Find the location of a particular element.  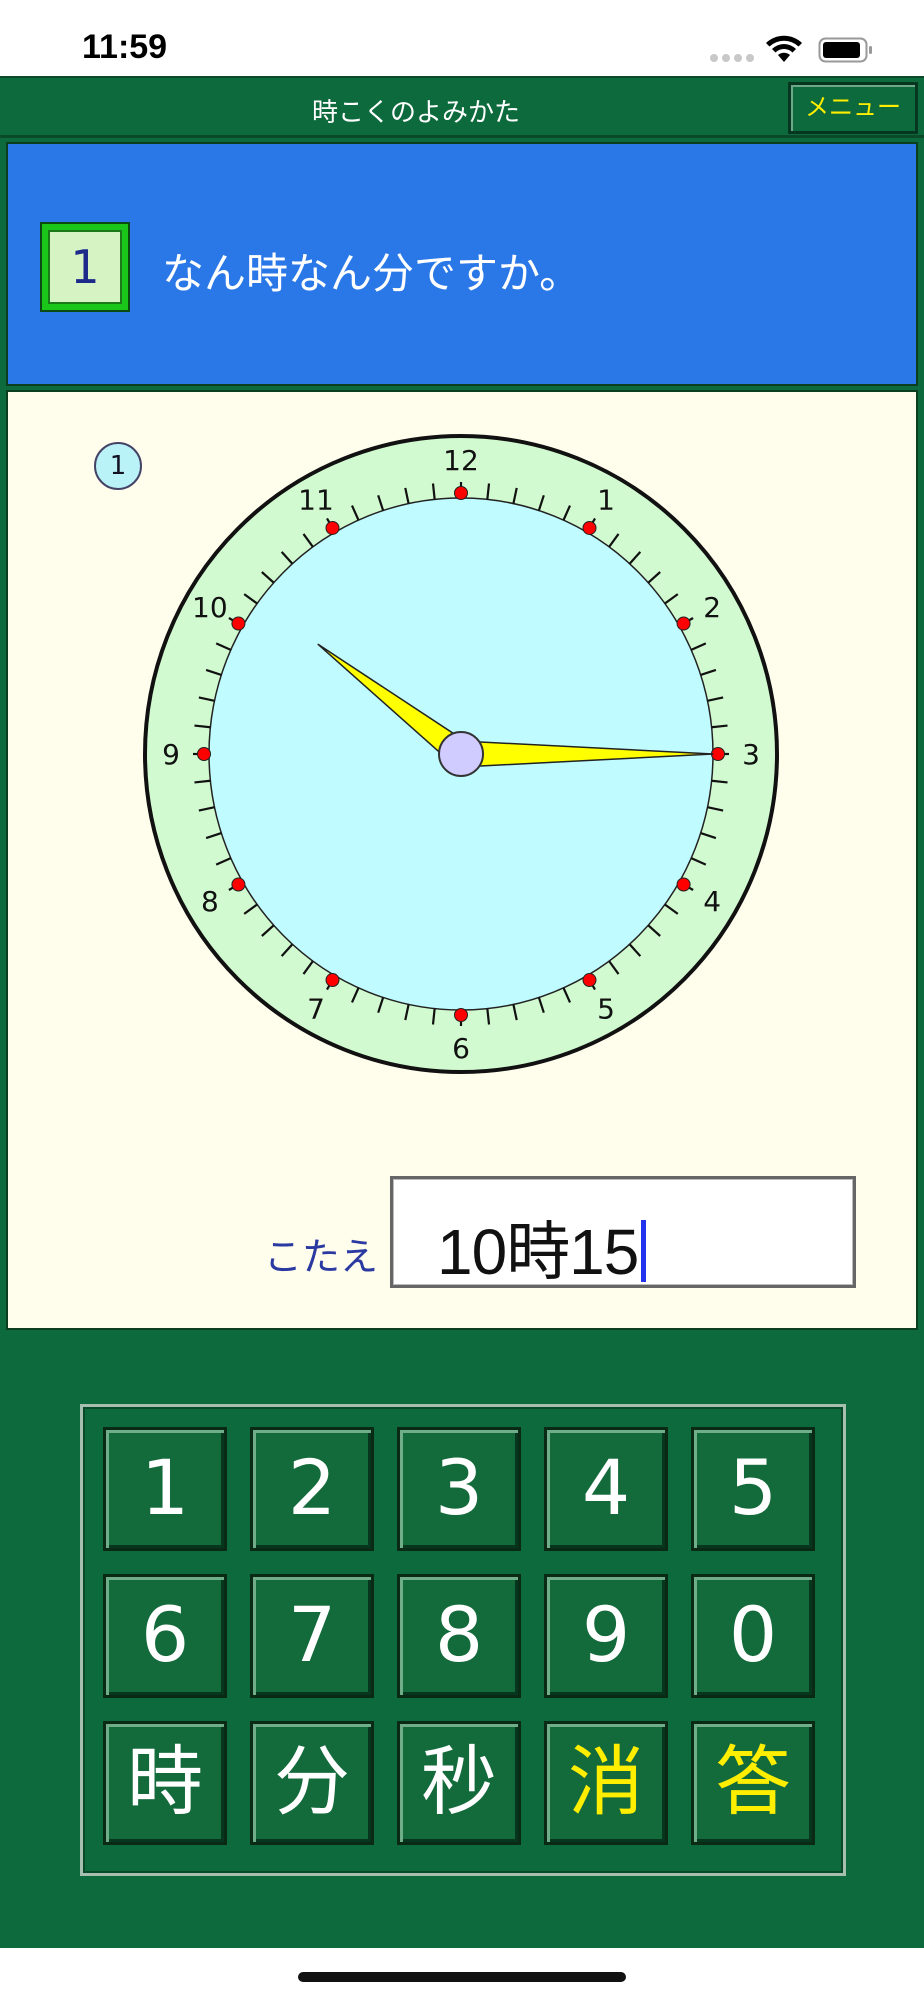

clock-number: 10 is located at coordinates (210, 607).